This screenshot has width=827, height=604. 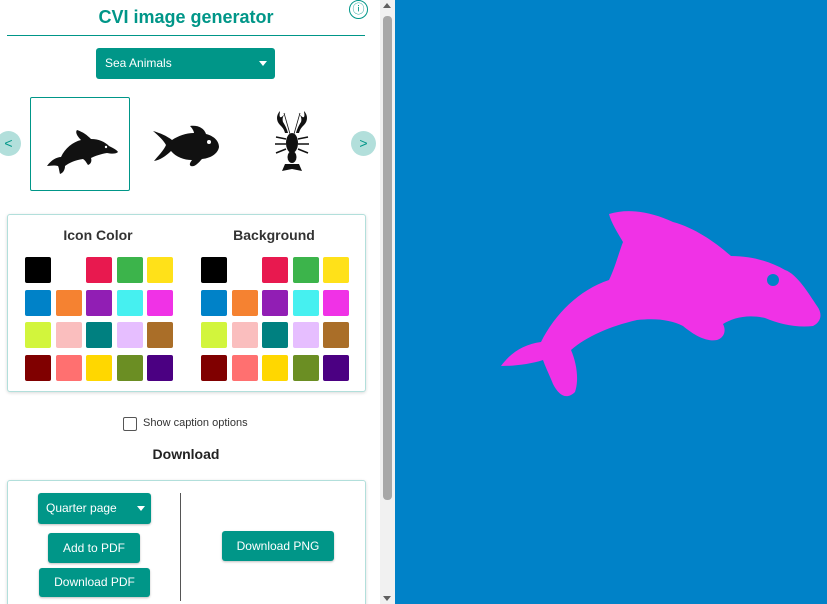 I want to click on thumbnail-lobster, so click(x=292, y=144).